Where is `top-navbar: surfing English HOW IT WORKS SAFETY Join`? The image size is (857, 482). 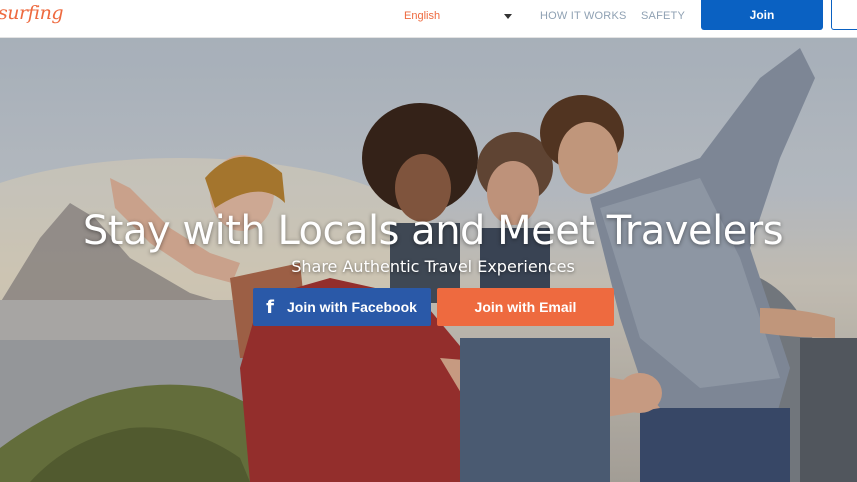 top-navbar: surfing English HOW IT WORKS SAFETY Join is located at coordinates (428, 19).